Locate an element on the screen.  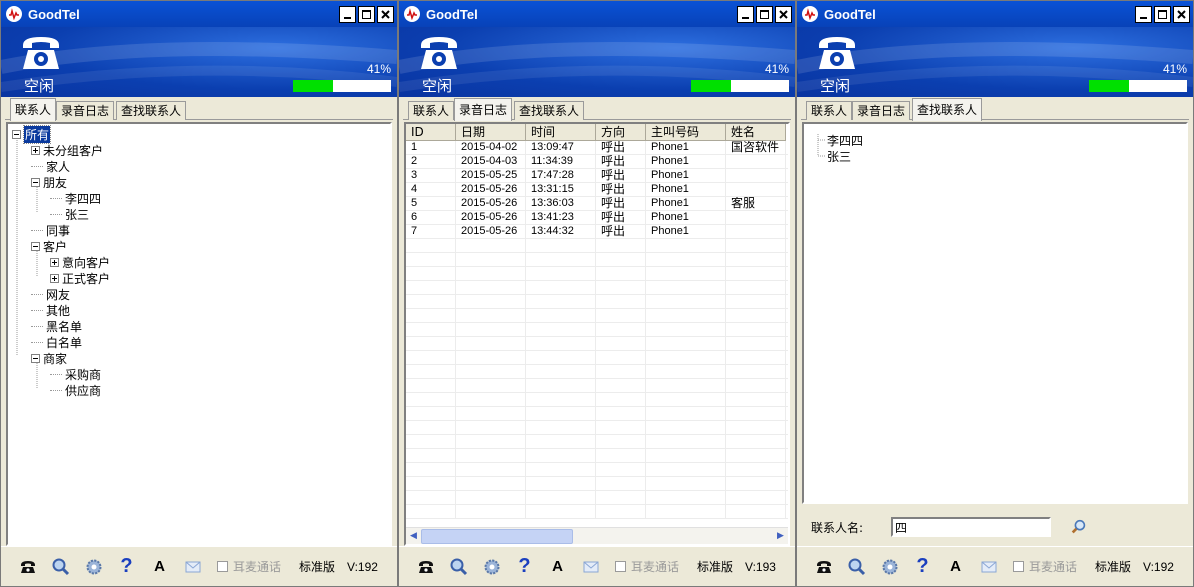
search-result-item: 张三 is located at coordinates (839, 156).